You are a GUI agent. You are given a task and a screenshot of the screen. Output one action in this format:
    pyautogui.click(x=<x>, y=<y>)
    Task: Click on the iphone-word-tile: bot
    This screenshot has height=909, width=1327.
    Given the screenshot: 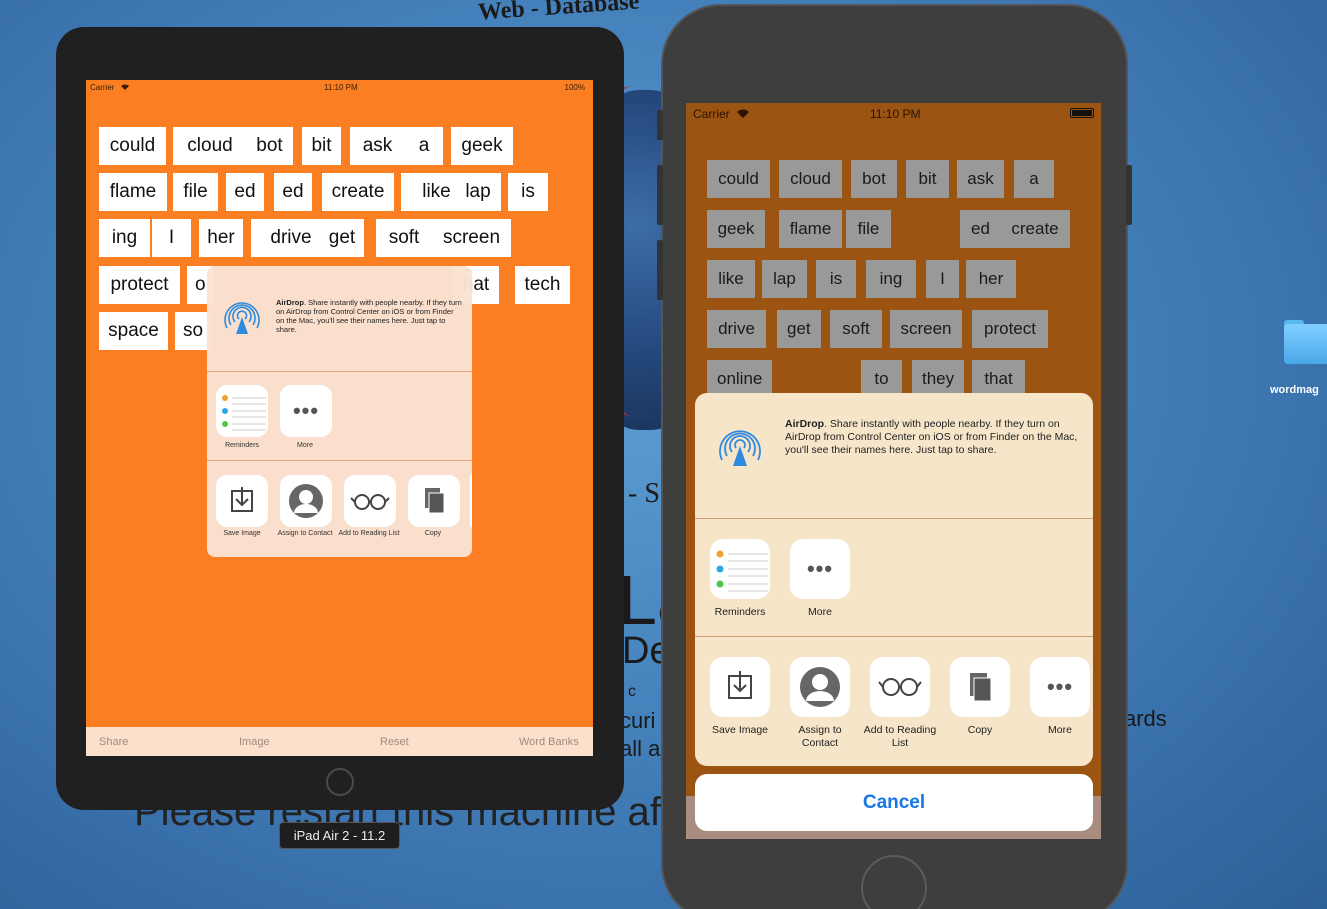 What is the action you would take?
    pyautogui.click(x=874, y=179)
    